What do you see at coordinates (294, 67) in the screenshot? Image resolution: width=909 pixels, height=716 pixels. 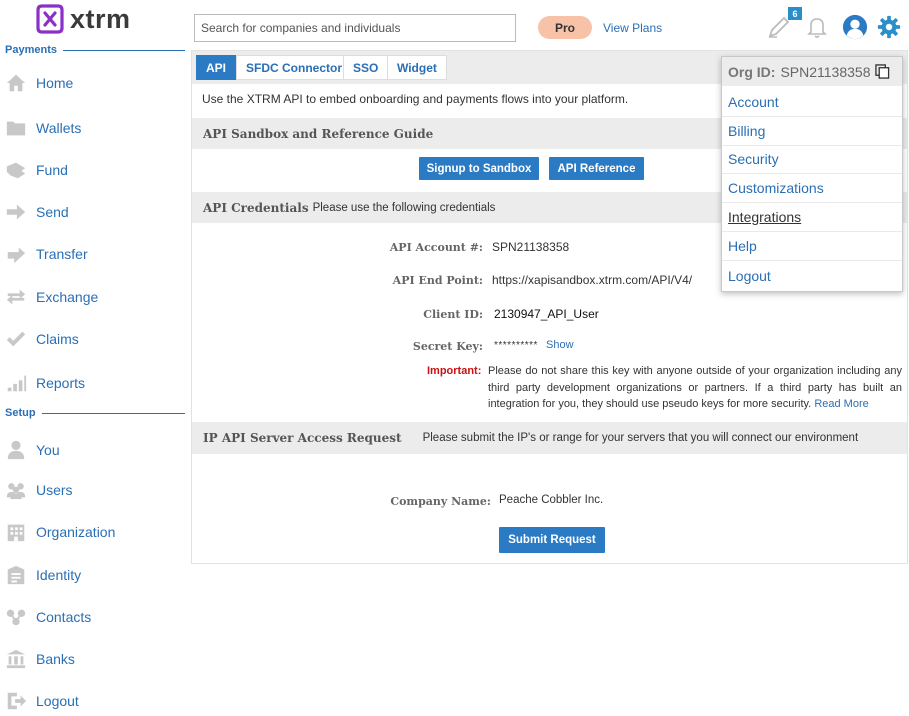 I see `tab-sfdc-connector: SFDC Connector` at bounding box center [294, 67].